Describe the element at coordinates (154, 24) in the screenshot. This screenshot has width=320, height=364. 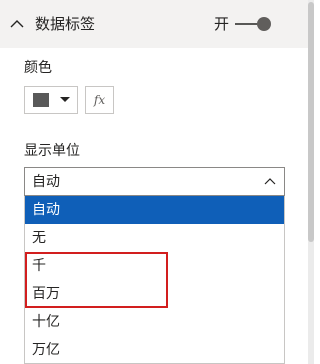
I see `data-labels-section-header: 数据标签 开` at that location.